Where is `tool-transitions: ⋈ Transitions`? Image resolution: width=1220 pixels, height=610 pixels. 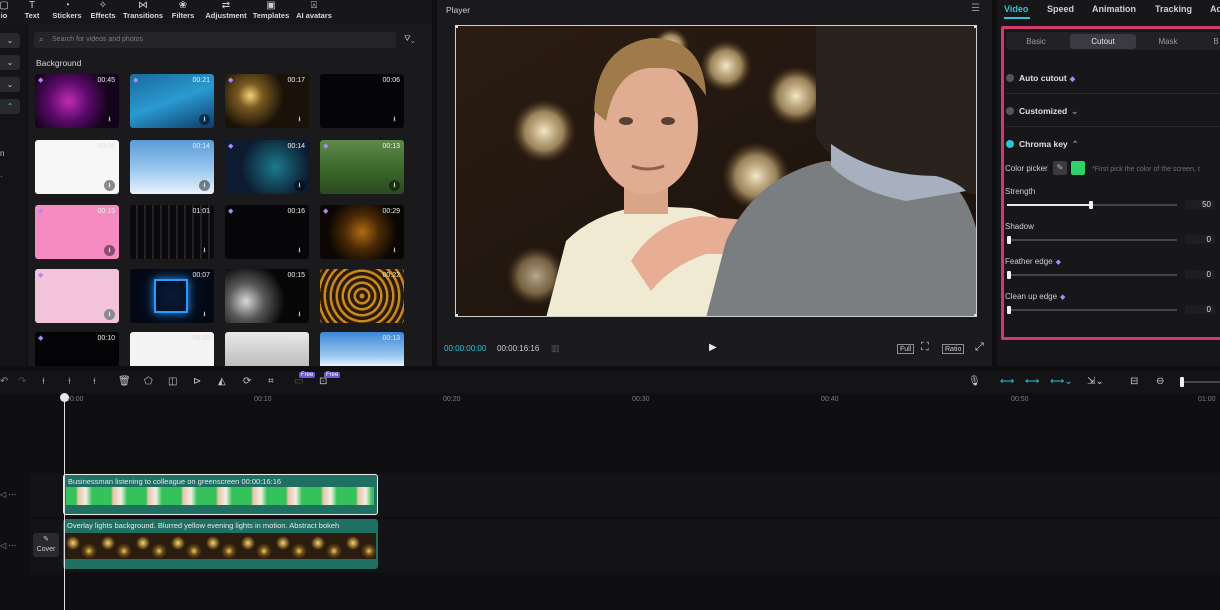
tool-transitions: ⋈ Transitions is located at coordinates (143, 12).